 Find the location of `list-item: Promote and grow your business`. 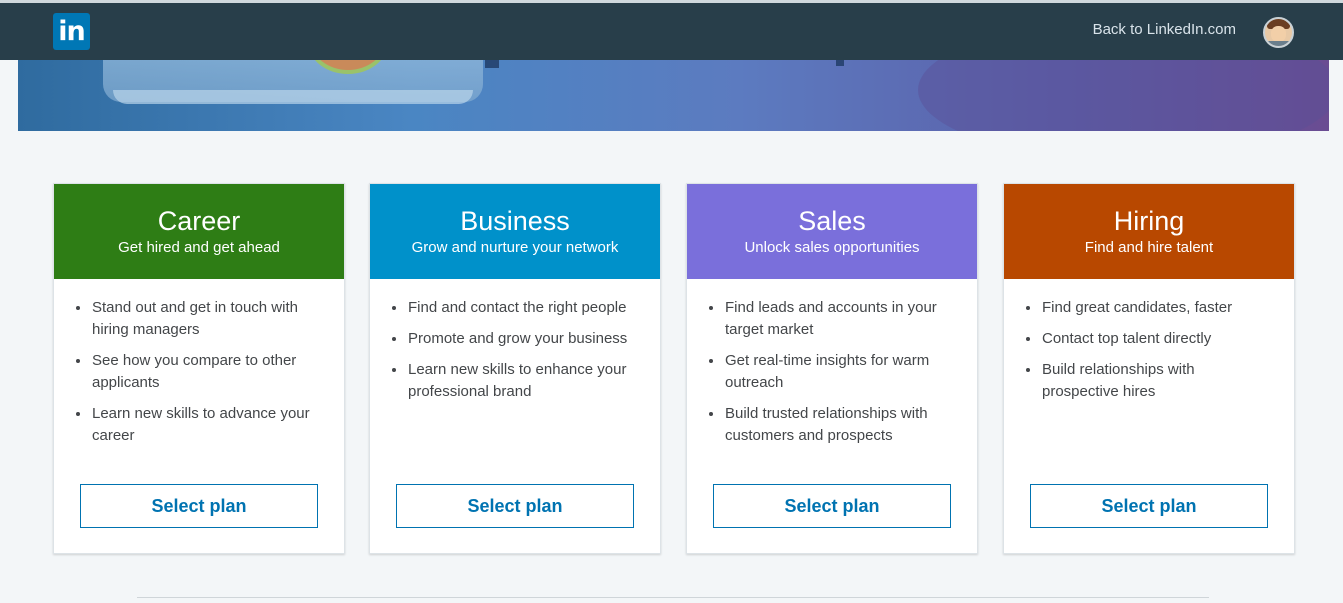

list-item: Promote and grow your business is located at coordinates (516, 339).